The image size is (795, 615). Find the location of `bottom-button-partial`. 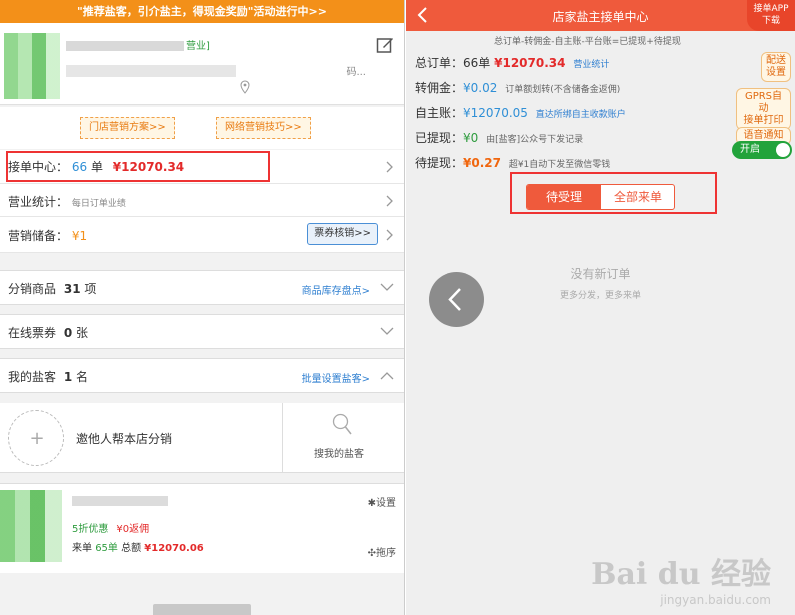

bottom-button-partial is located at coordinates (202, 609).